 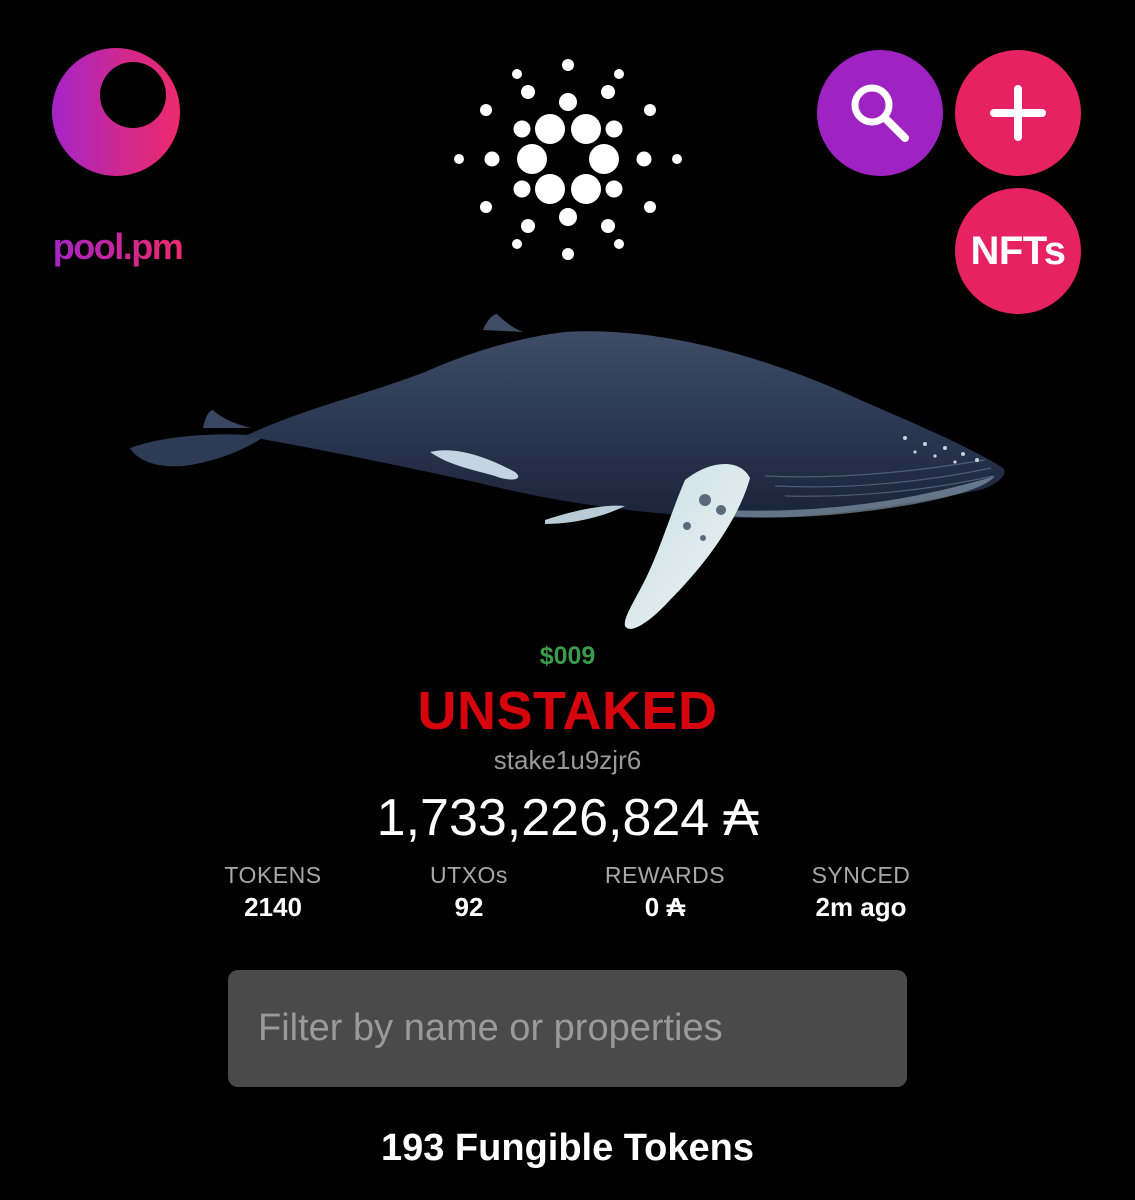 I want to click on fungible-tokens-heading: 193 Fungible Tokens, so click(x=567, y=1148).